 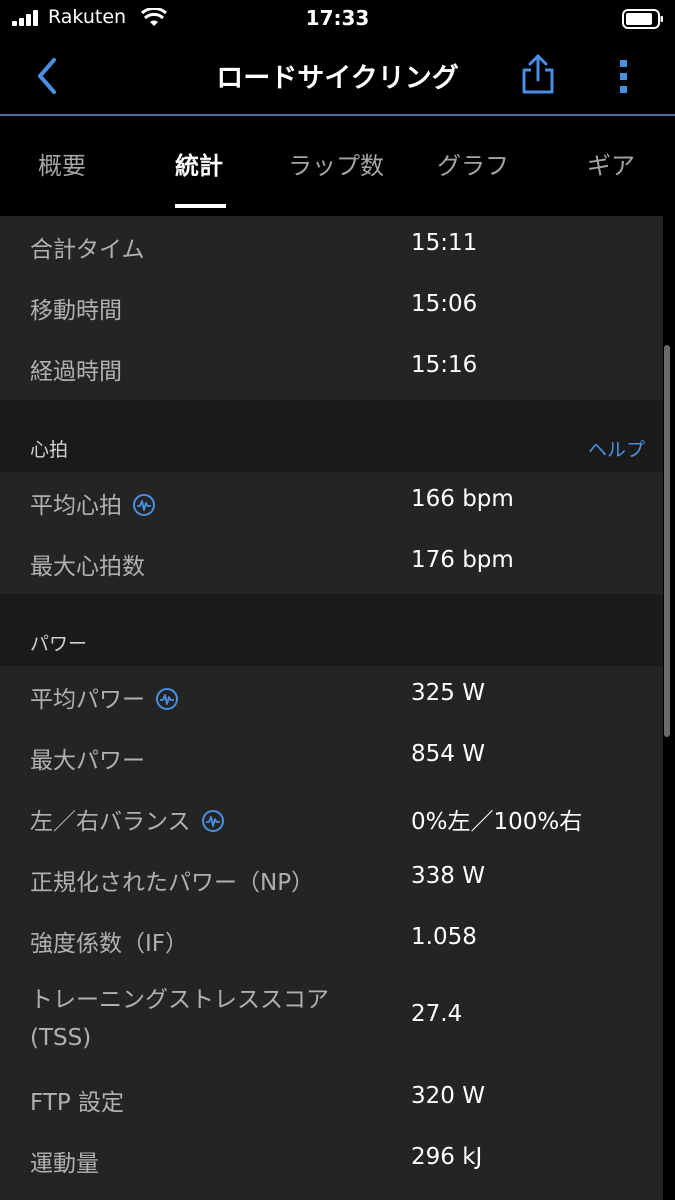 What do you see at coordinates (462, 499) in the screenshot?
I see `stat-value: 166 bpm` at bounding box center [462, 499].